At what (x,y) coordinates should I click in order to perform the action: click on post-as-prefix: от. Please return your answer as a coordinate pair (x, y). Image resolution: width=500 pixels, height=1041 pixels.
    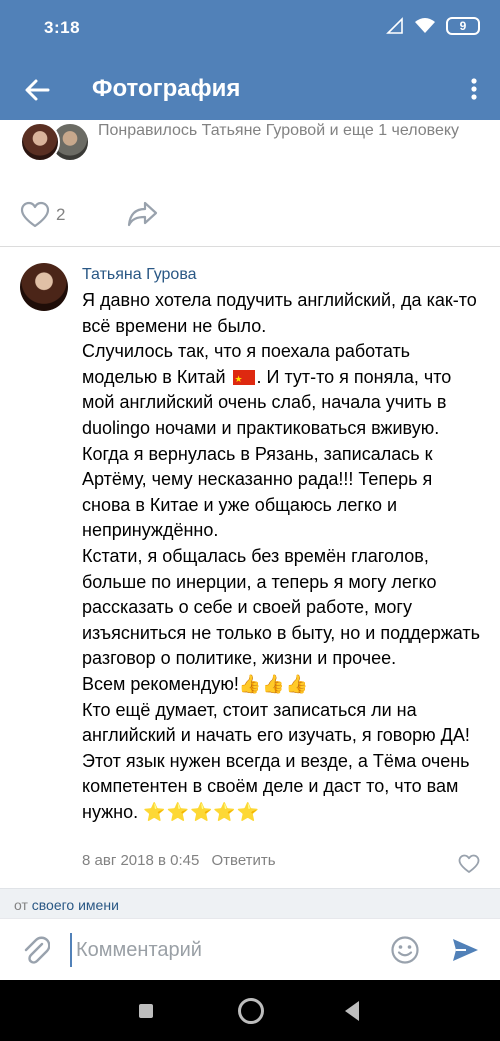
    Looking at the image, I should click on (21, 905).